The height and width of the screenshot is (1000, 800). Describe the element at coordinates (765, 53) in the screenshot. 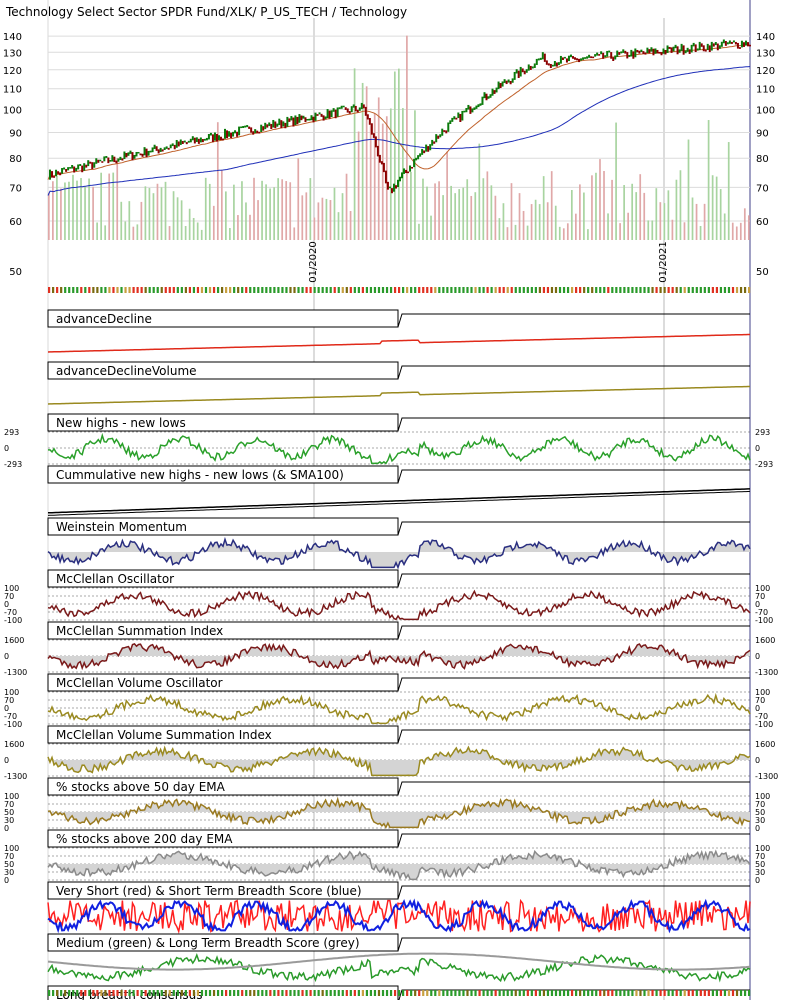

I see `ytick-right-130: 130` at that location.